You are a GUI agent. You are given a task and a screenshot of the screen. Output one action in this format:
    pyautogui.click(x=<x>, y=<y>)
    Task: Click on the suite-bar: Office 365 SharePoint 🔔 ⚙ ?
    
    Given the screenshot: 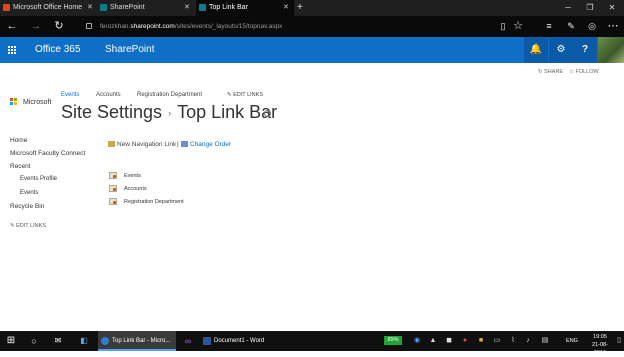 What is the action you would take?
    pyautogui.click(x=312, y=50)
    